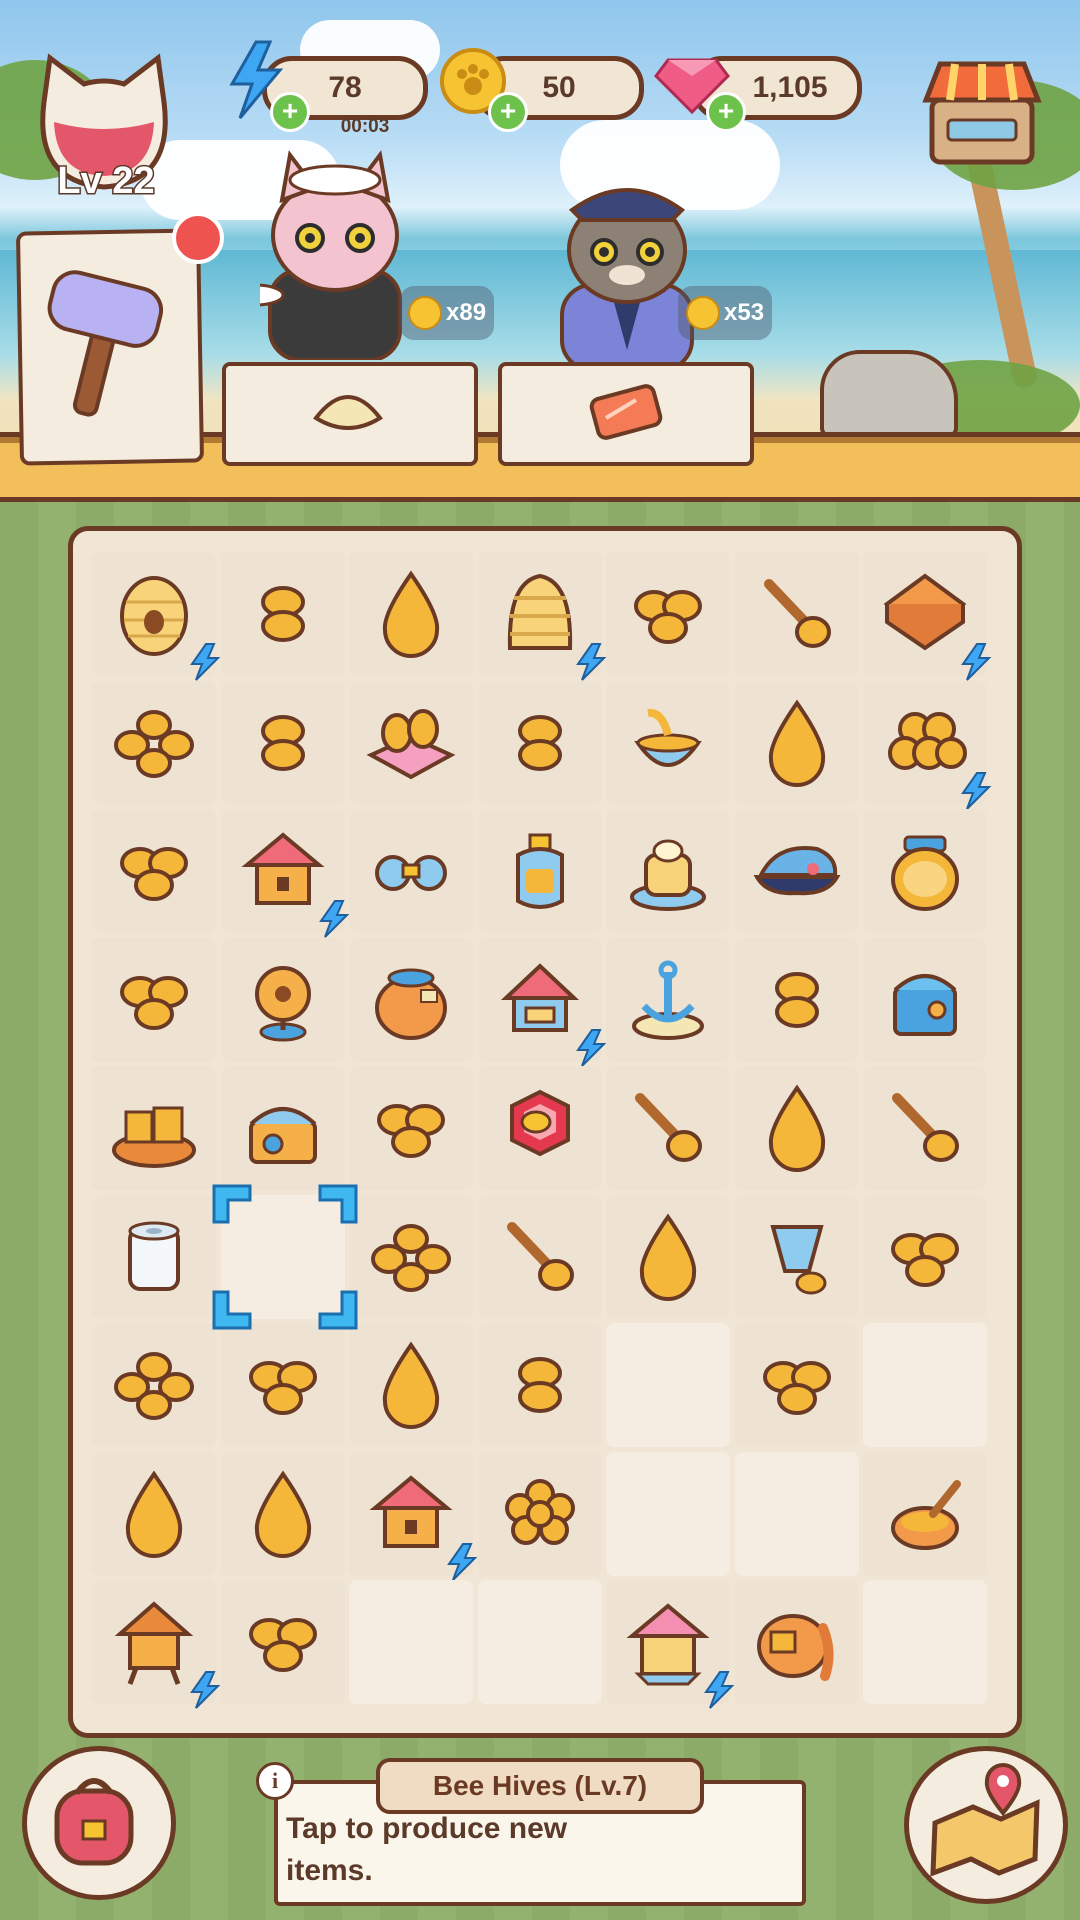 This screenshot has width=1080, height=1920. I want to click on add-energy-button: +, so click(290, 112).